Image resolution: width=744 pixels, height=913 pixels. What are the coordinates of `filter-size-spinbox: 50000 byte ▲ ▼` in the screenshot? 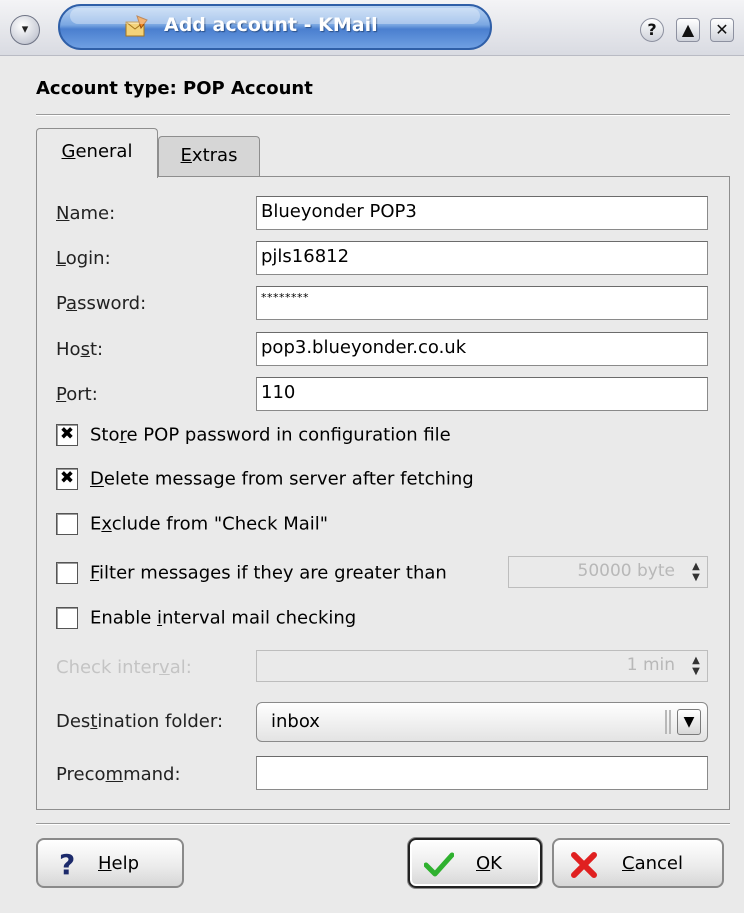 It's located at (608, 572).